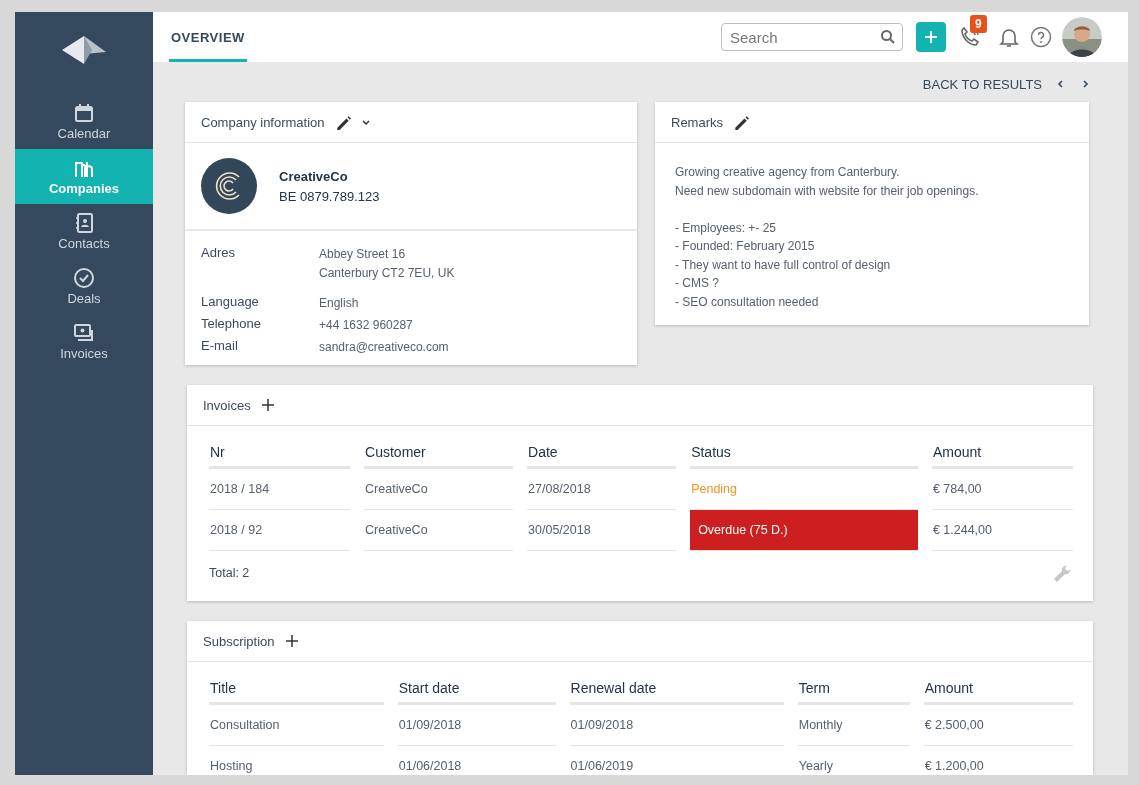 Image resolution: width=1139 pixels, height=785 pixels. I want to click on column-header: Customer, so click(439, 452).